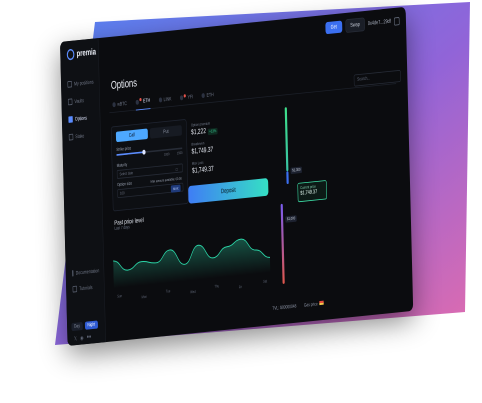 This screenshot has width=482, height=403. I want to click on play-icon, so click(75, 289).